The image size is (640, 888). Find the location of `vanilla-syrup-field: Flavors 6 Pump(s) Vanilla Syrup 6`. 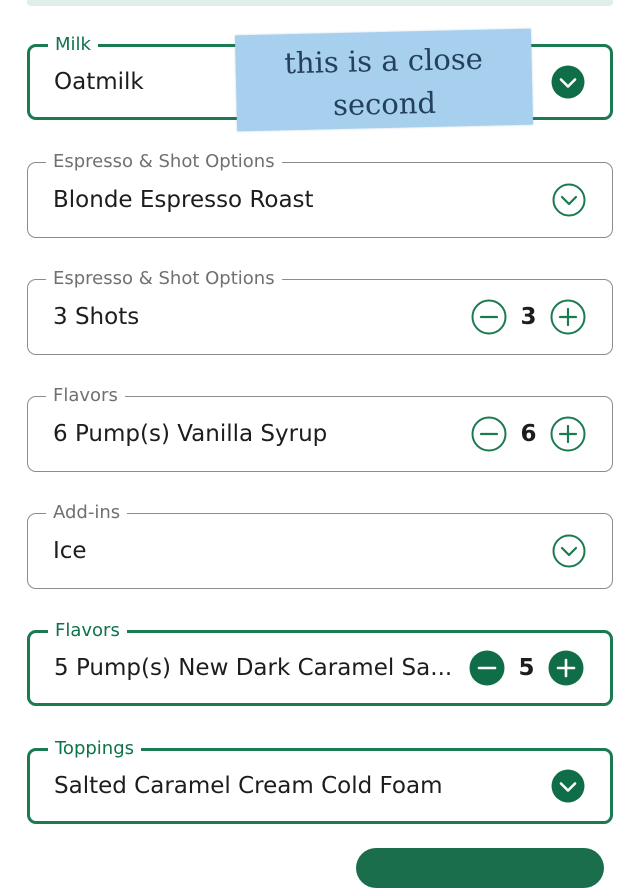

vanilla-syrup-field: Flavors 6 Pump(s) Vanilla Syrup 6 is located at coordinates (320, 428).